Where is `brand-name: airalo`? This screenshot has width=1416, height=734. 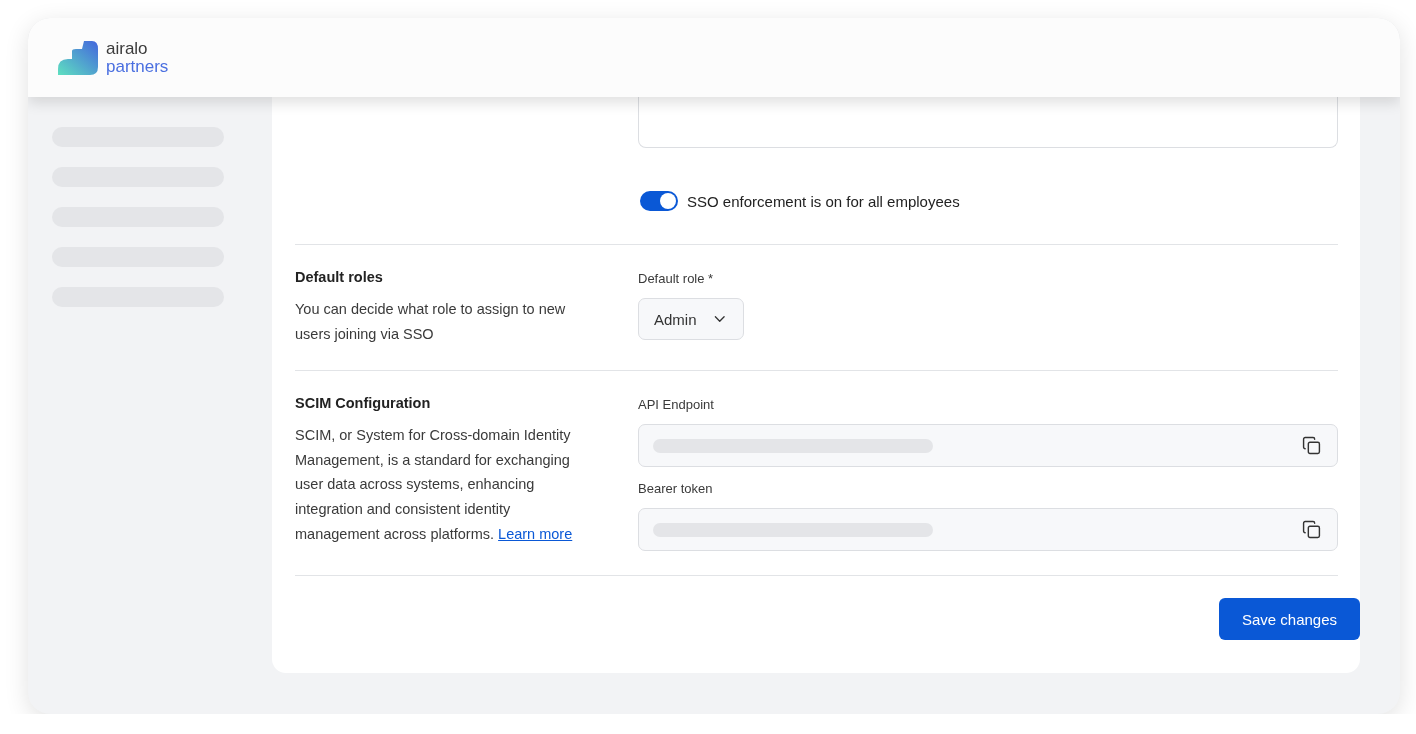 brand-name: airalo is located at coordinates (127, 48).